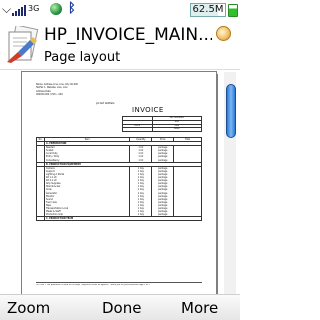 This screenshot has width=320, height=320. I want to click on view-mode-label: Page layout, so click(82, 57).